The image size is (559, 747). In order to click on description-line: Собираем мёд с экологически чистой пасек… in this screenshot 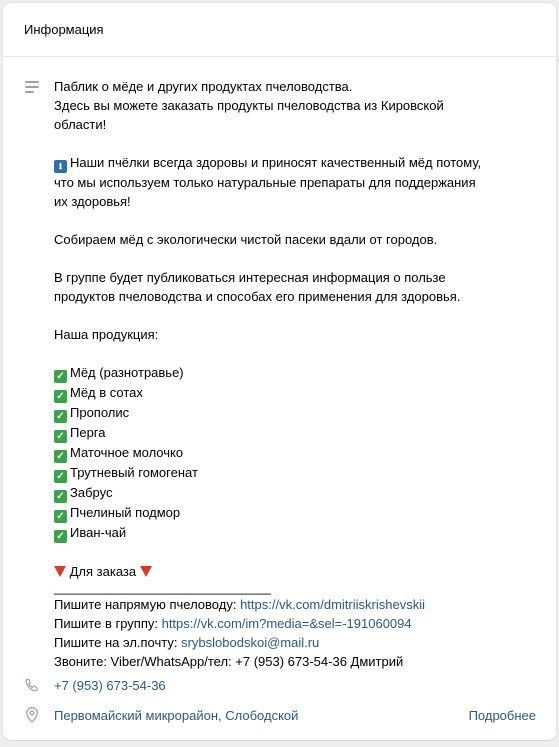, I will do `click(246, 239)`.